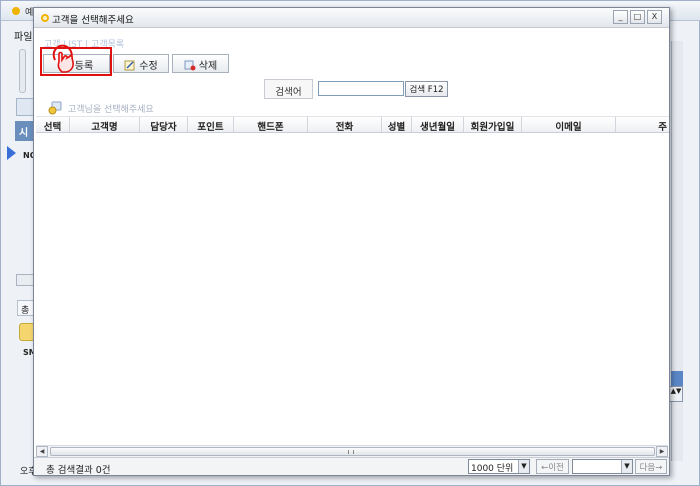 The width and height of the screenshot is (700, 486). I want to click on hint-icon, so click(55, 108).